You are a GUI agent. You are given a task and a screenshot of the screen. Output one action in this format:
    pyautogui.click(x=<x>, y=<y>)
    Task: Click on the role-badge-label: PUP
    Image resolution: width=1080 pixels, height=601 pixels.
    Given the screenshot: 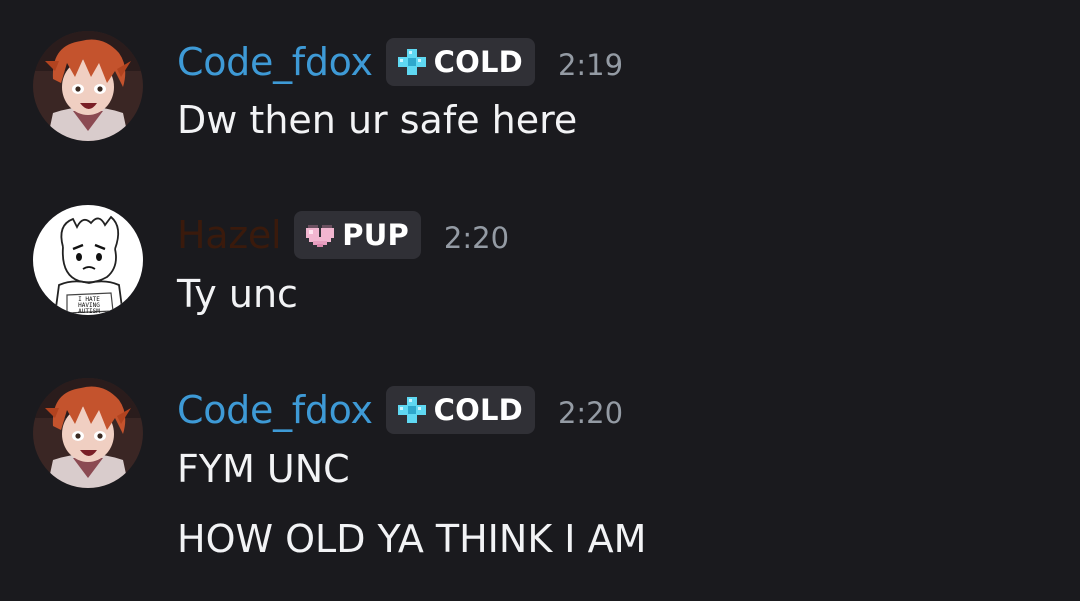 What is the action you would take?
    pyautogui.click(x=375, y=235)
    